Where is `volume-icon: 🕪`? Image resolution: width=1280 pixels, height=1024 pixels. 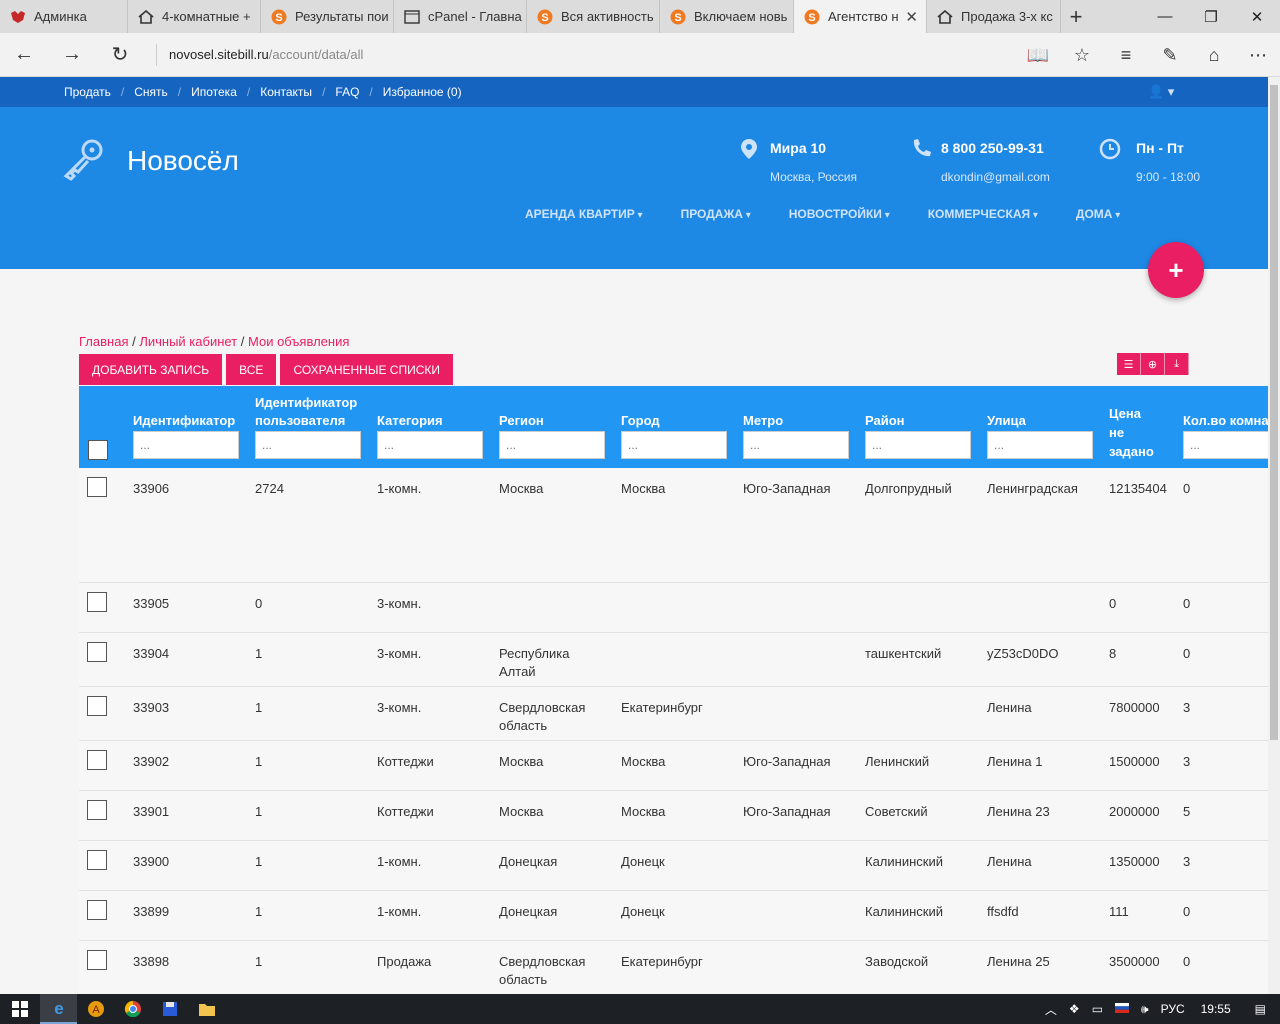
volume-icon: 🕪 is located at coordinates (1145, 1009).